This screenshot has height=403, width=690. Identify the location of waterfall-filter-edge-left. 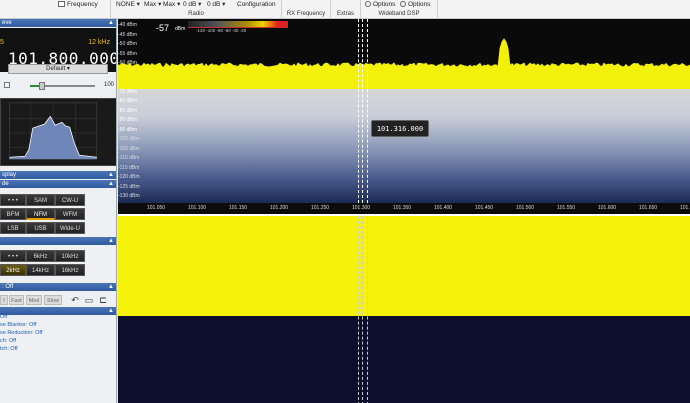
(358, 309).